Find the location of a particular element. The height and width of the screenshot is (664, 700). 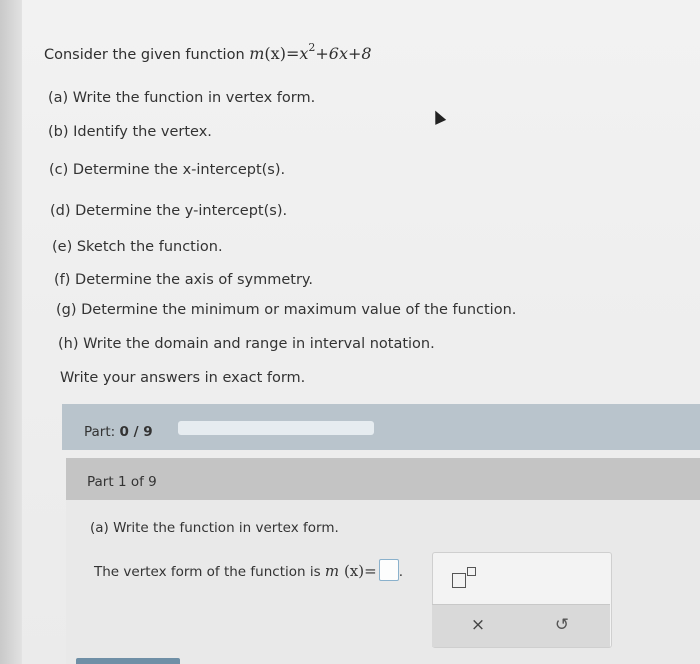

bottom-button-edge is located at coordinates (128, 661).